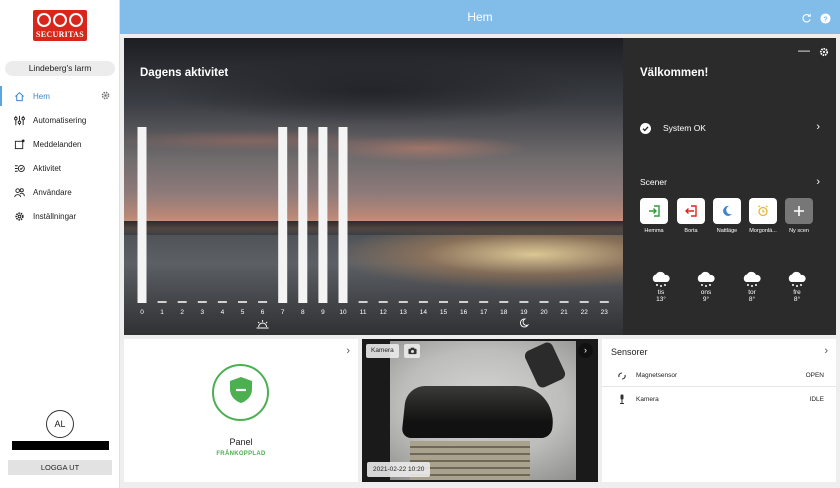  I want to click on message-icon, so click(19, 144).